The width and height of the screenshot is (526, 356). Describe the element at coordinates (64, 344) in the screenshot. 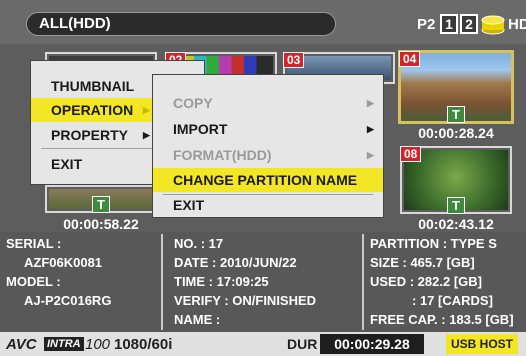

I see `codec-badge: INTRA` at that location.